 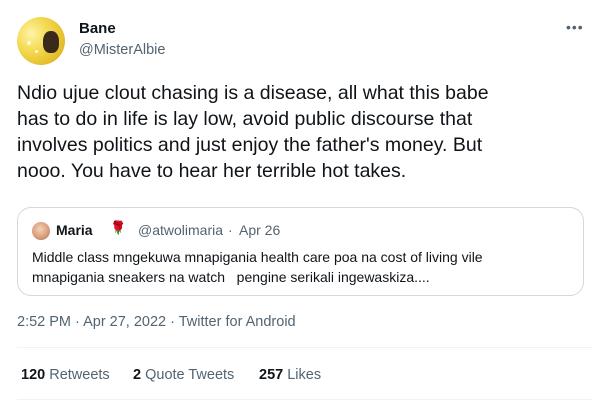 I want to click on quoted-author-handle: @atwolimaria, so click(x=181, y=230).